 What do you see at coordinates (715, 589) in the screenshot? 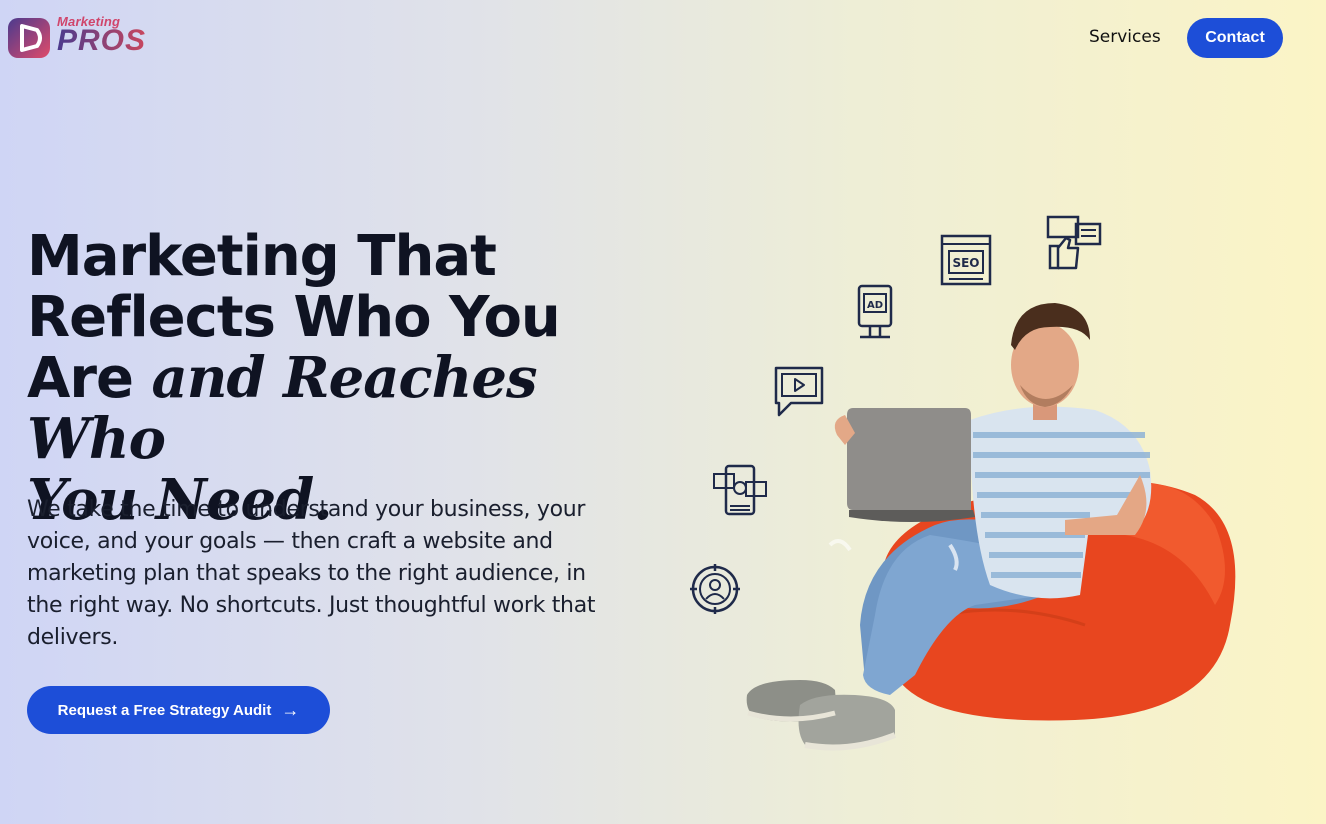
I see `target-user-icon` at bounding box center [715, 589].